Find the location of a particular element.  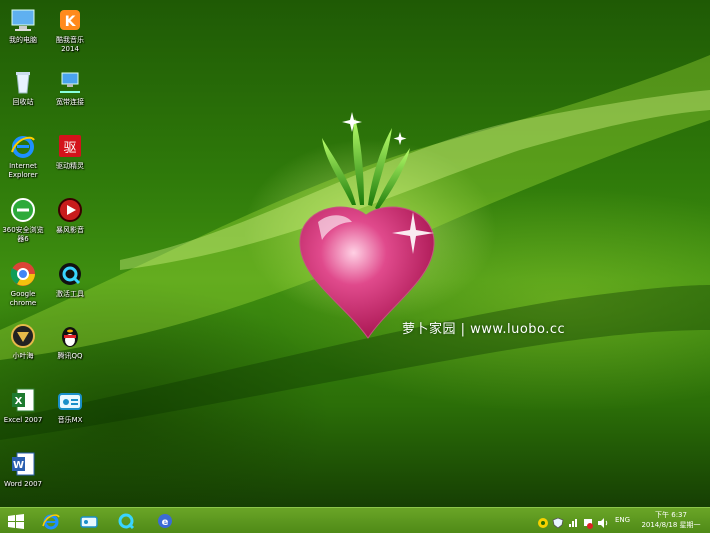

excel-icon: X is located at coordinates (23, 400).